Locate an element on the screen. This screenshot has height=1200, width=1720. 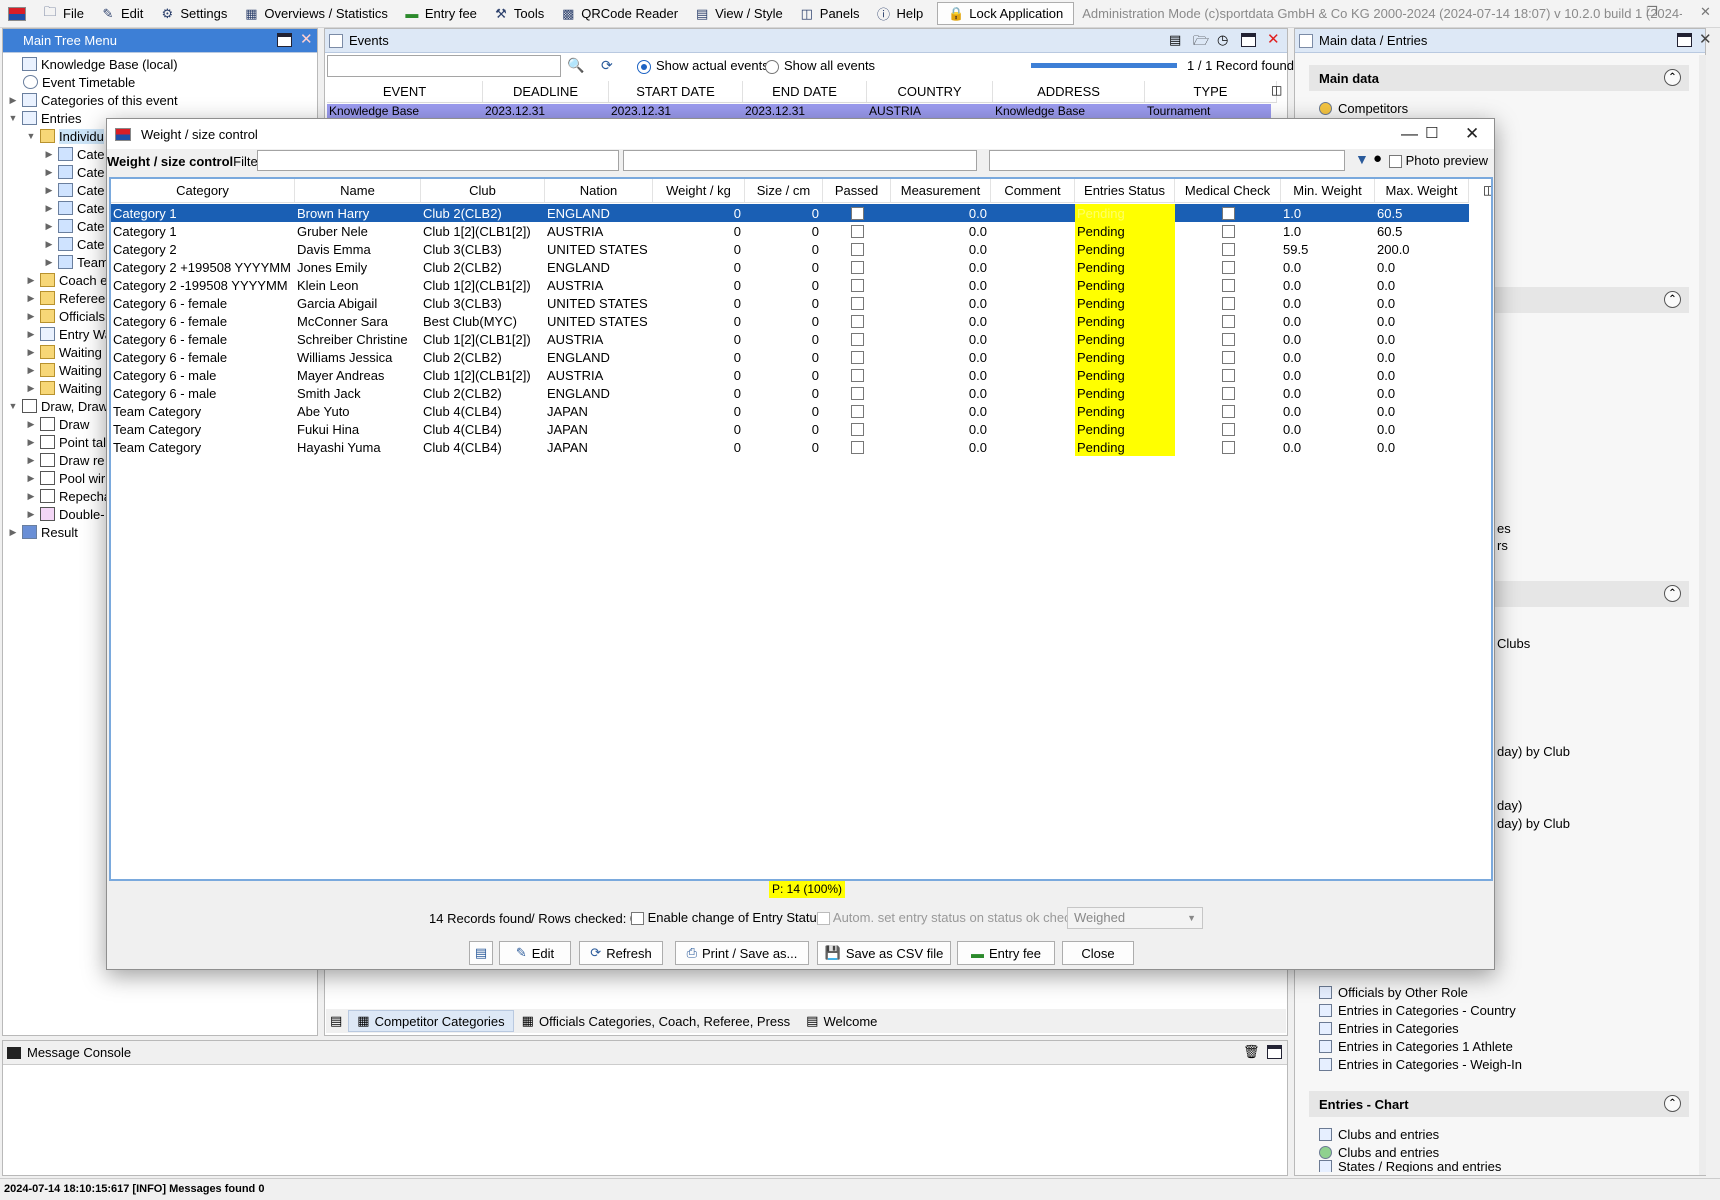
close-button: Close is located at coordinates (1098, 953).